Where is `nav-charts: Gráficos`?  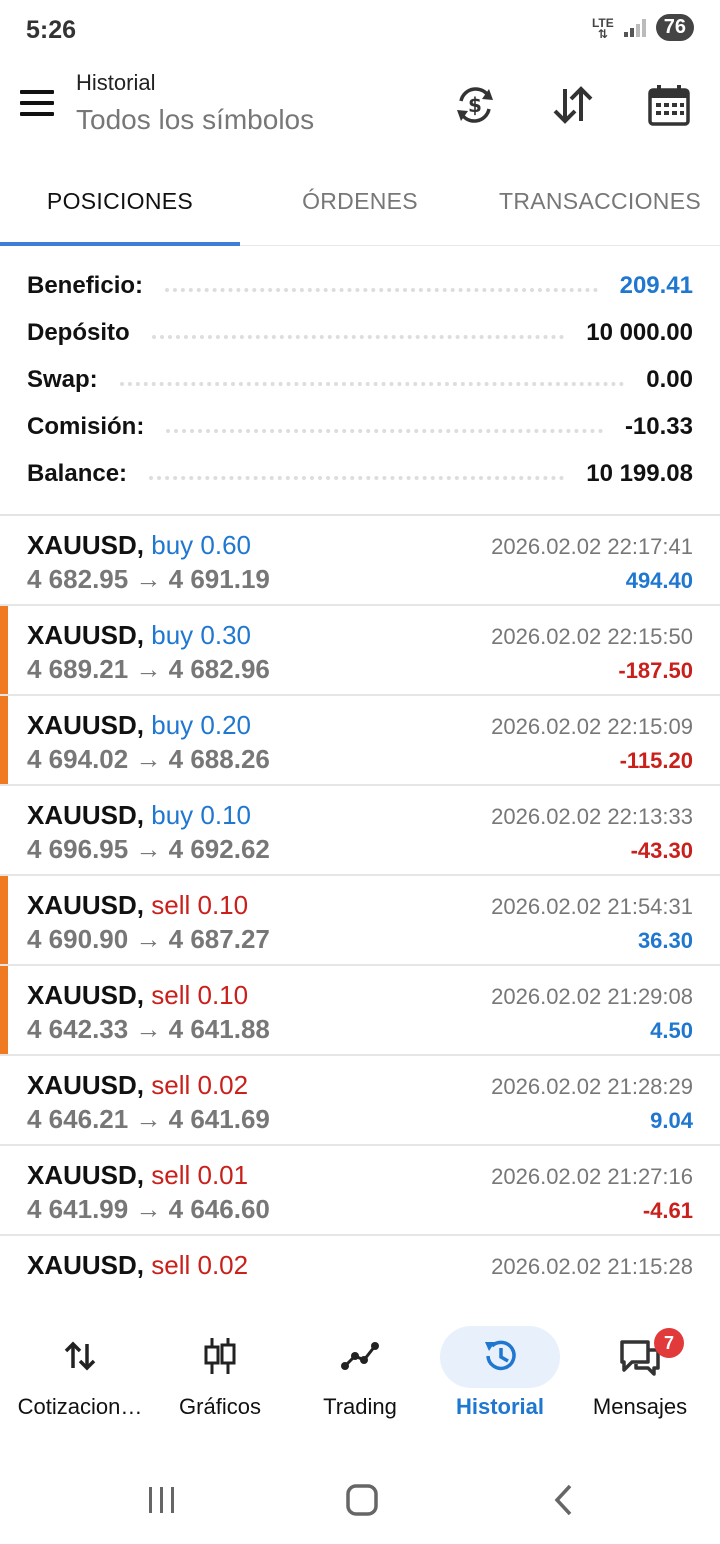 nav-charts: Gráficos is located at coordinates (220, 1377).